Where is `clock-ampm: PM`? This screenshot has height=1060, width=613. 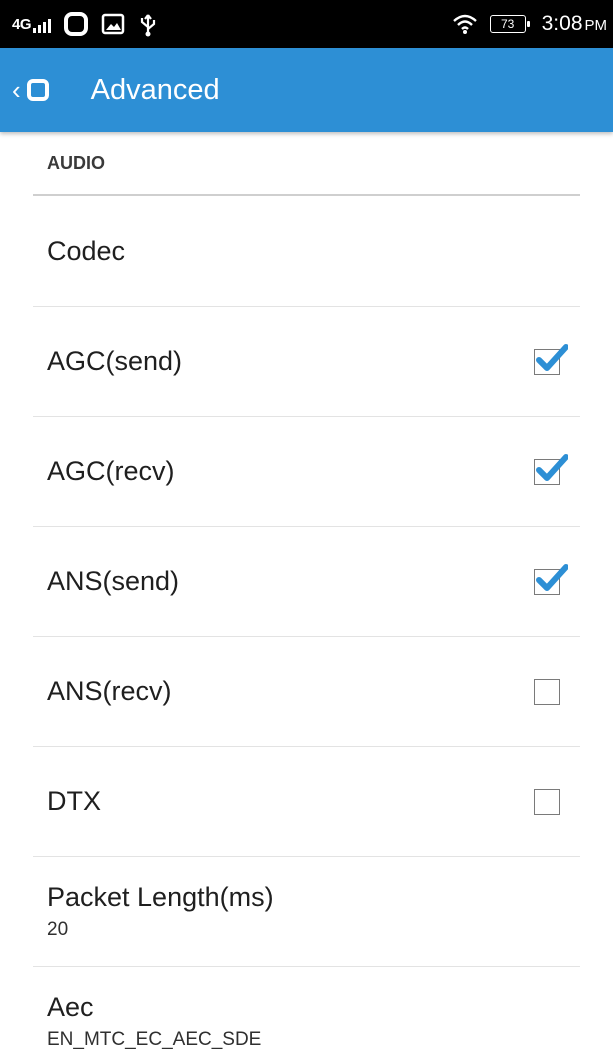
clock-ampm: PM is located at coordinates (596, 25).